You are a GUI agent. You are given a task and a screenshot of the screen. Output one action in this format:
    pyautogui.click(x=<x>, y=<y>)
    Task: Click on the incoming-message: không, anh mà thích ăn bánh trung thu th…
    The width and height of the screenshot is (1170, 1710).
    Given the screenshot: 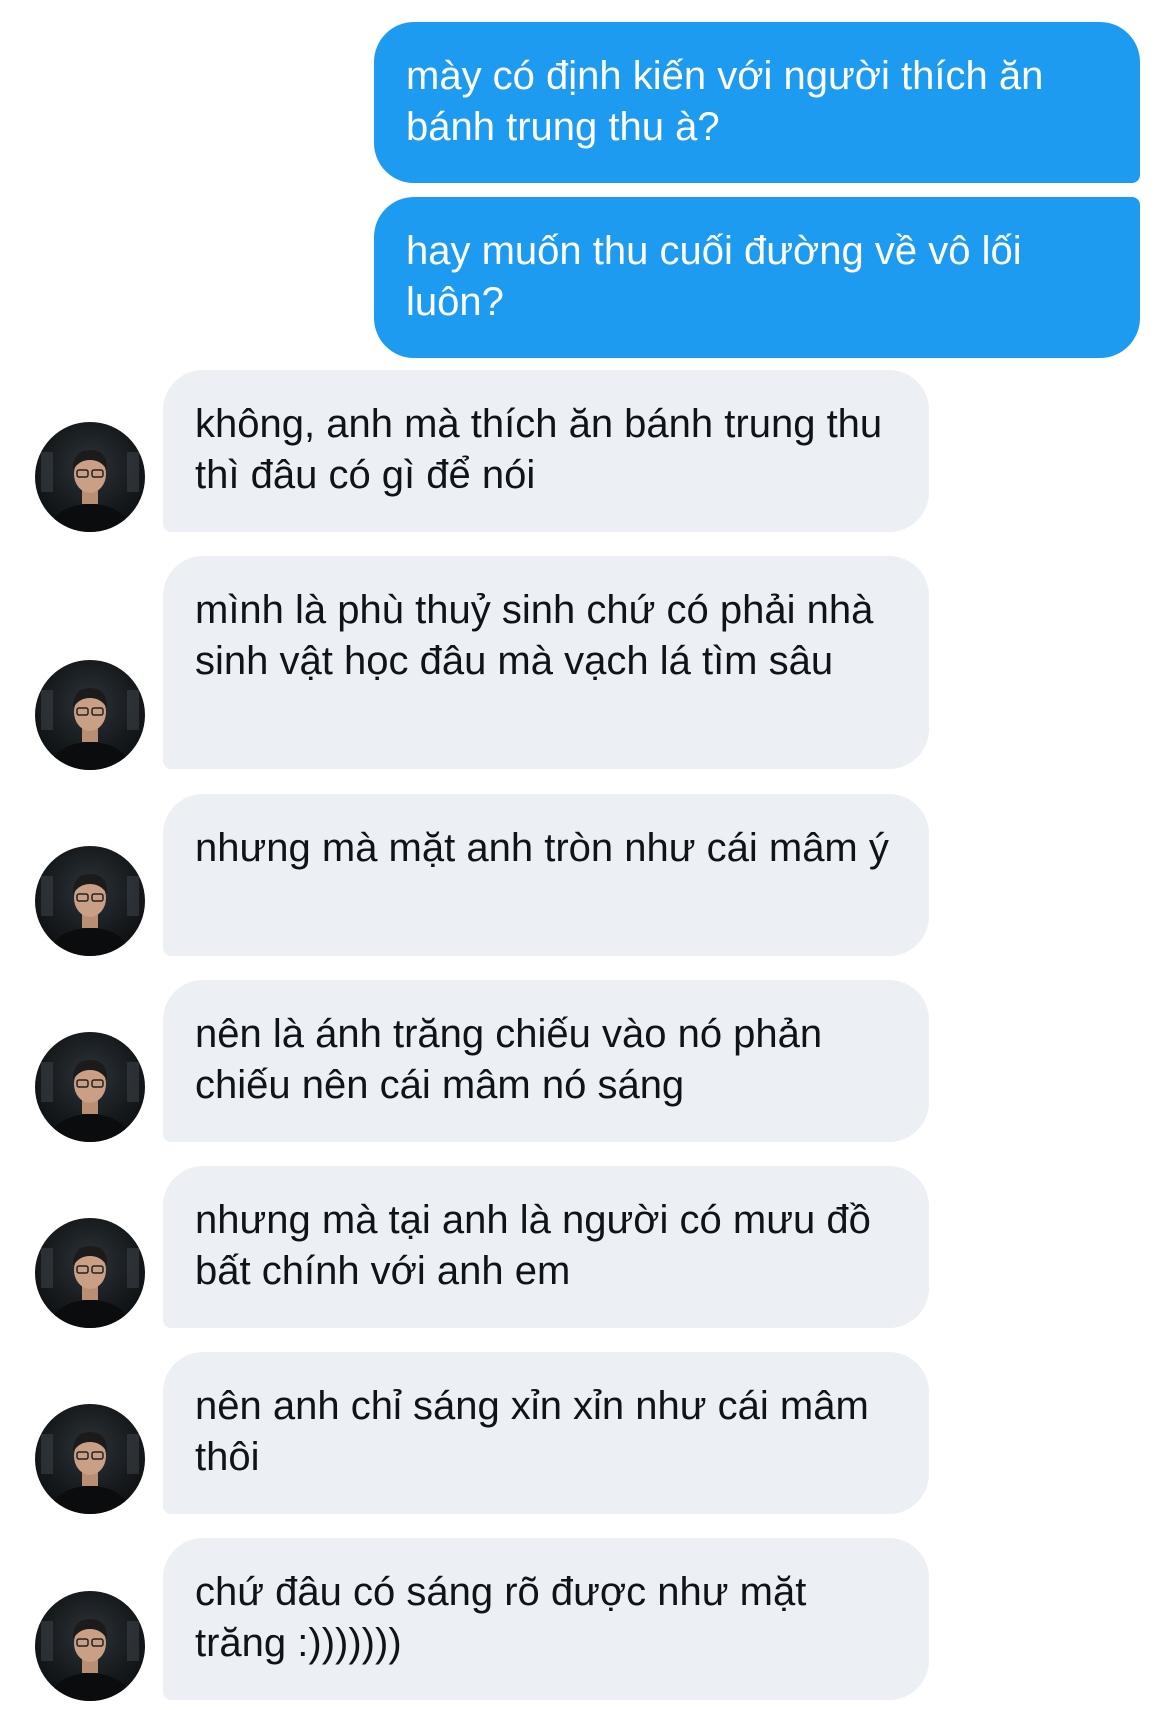 What is the action you would take?
    pyautogui.click(x=546, y=451)
    